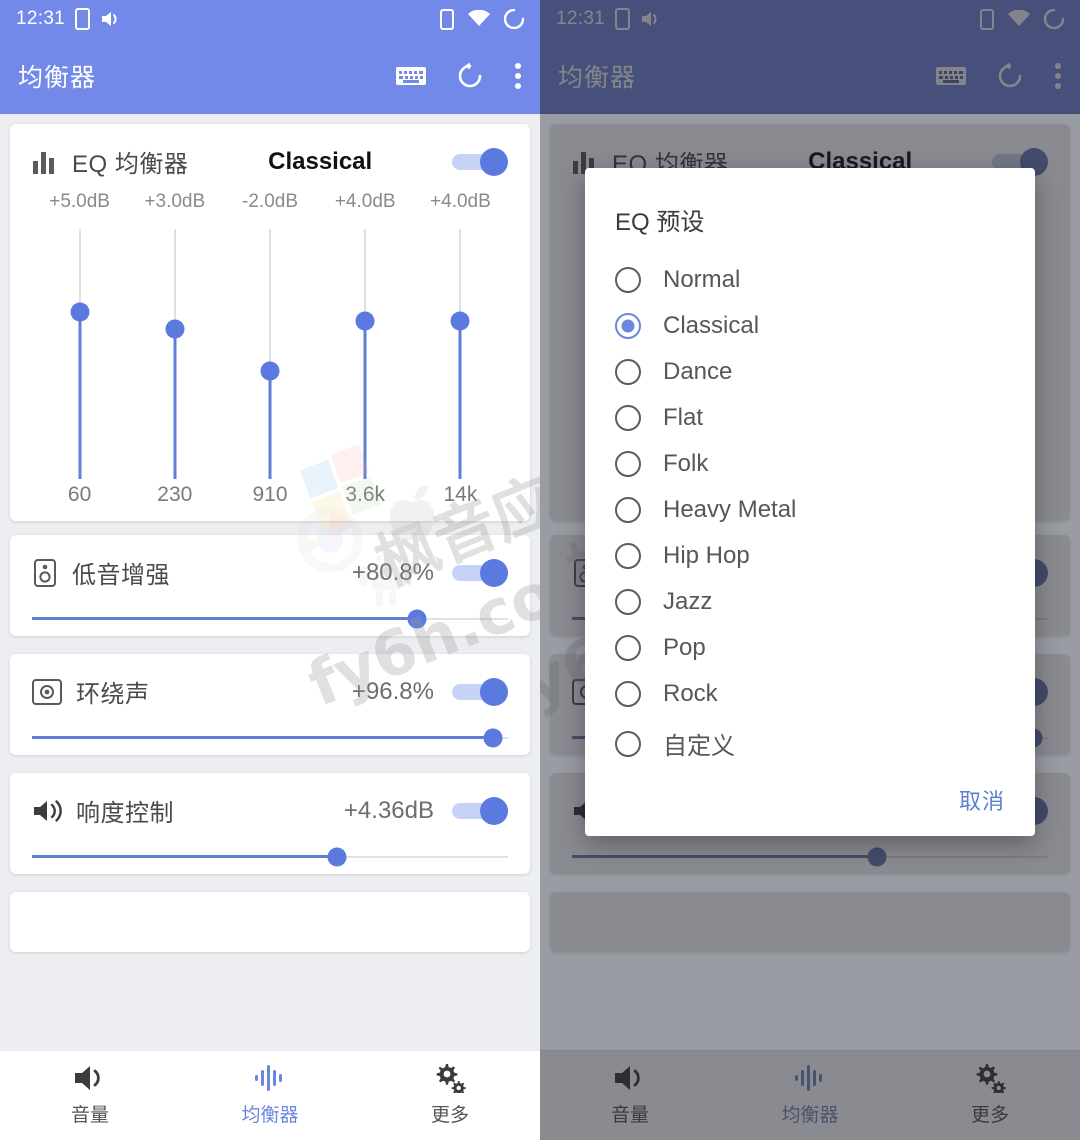  Describe the element at coordinates (121, 575) in the screenshot. I see `effect-title: 低音增强` at that location.